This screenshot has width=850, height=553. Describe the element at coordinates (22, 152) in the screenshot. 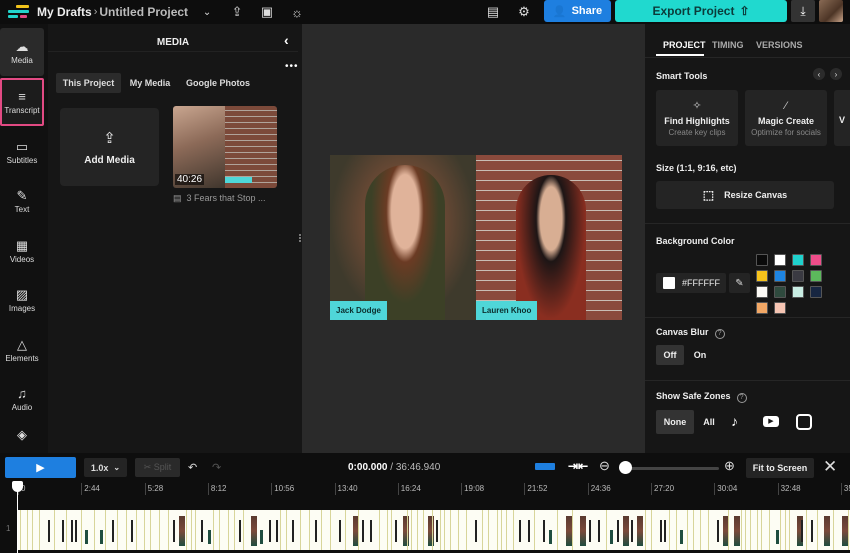

I see `sidebar-item-subtitles: ▭ Subtitles` at that location.